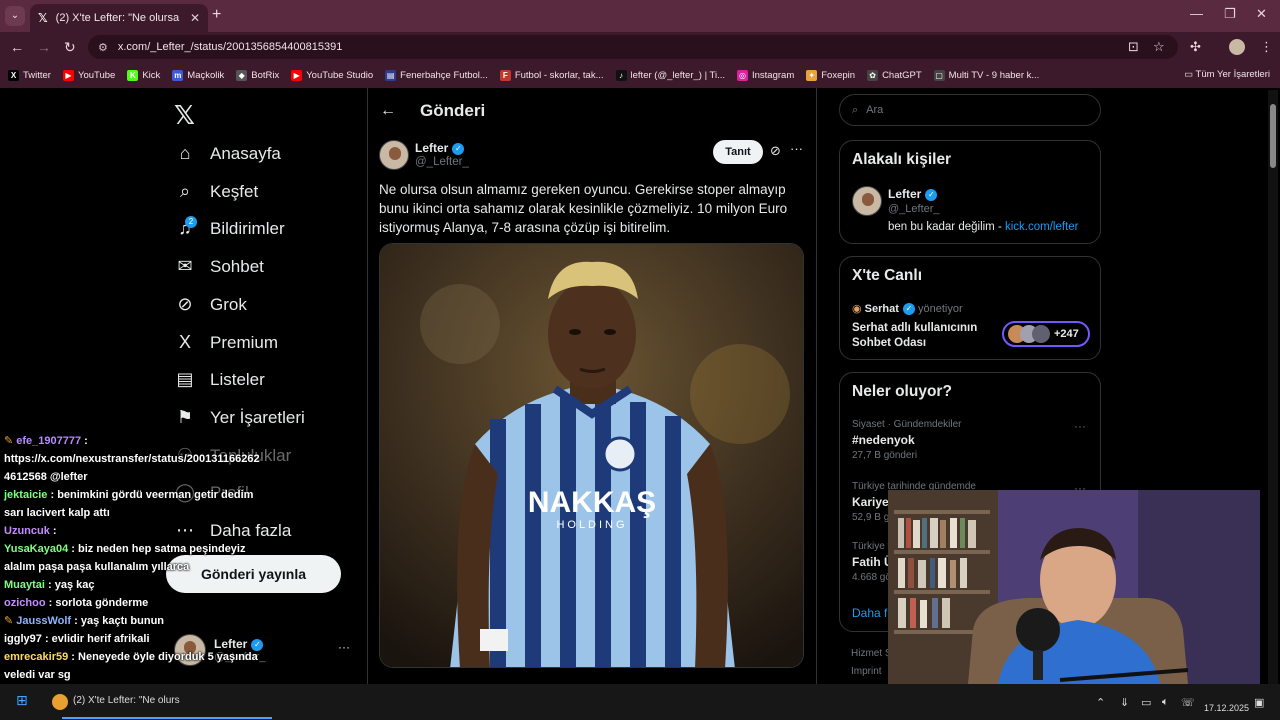 This screenshot has height=720, width=1280. What do you see at coordinates (738, 152) in the screenshot?
I see `promote-button: Tanıt` at bounding box center [738, 152].